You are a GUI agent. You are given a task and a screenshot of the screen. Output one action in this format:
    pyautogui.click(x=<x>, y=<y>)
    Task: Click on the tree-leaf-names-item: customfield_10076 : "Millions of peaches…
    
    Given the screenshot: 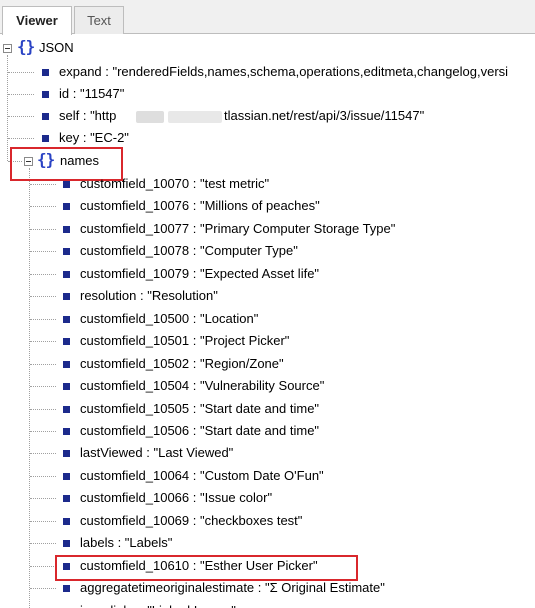 What is the action you would take?
    pyautogui.click(x=267, y=206)
    